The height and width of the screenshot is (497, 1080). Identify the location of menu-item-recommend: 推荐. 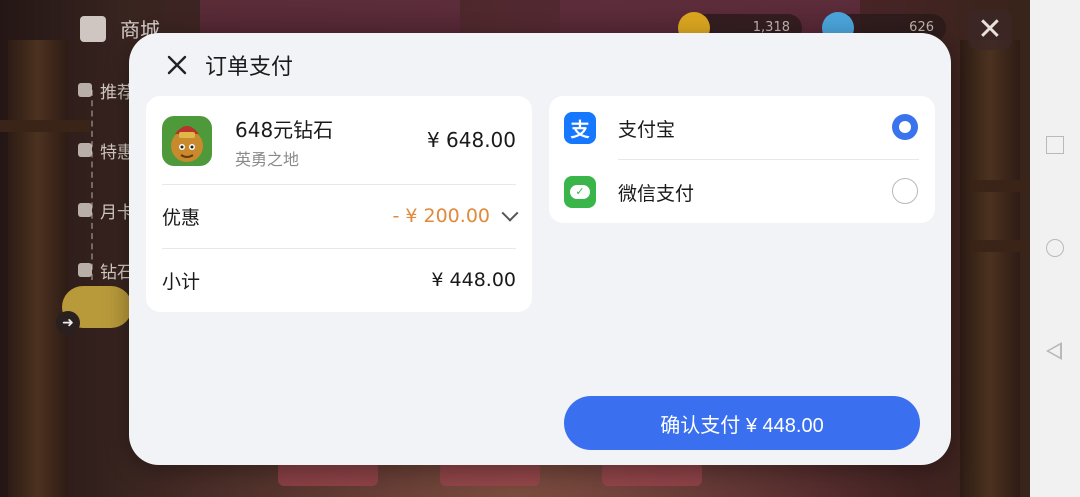
(106, 90).